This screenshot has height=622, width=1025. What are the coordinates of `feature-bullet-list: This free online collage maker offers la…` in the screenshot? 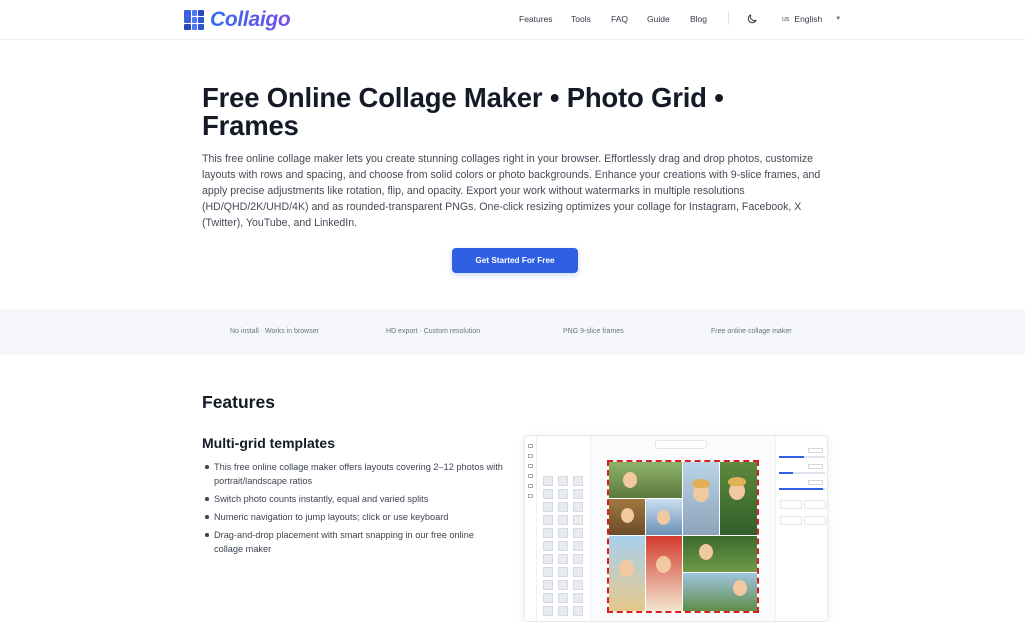 It's located at (353, 510).